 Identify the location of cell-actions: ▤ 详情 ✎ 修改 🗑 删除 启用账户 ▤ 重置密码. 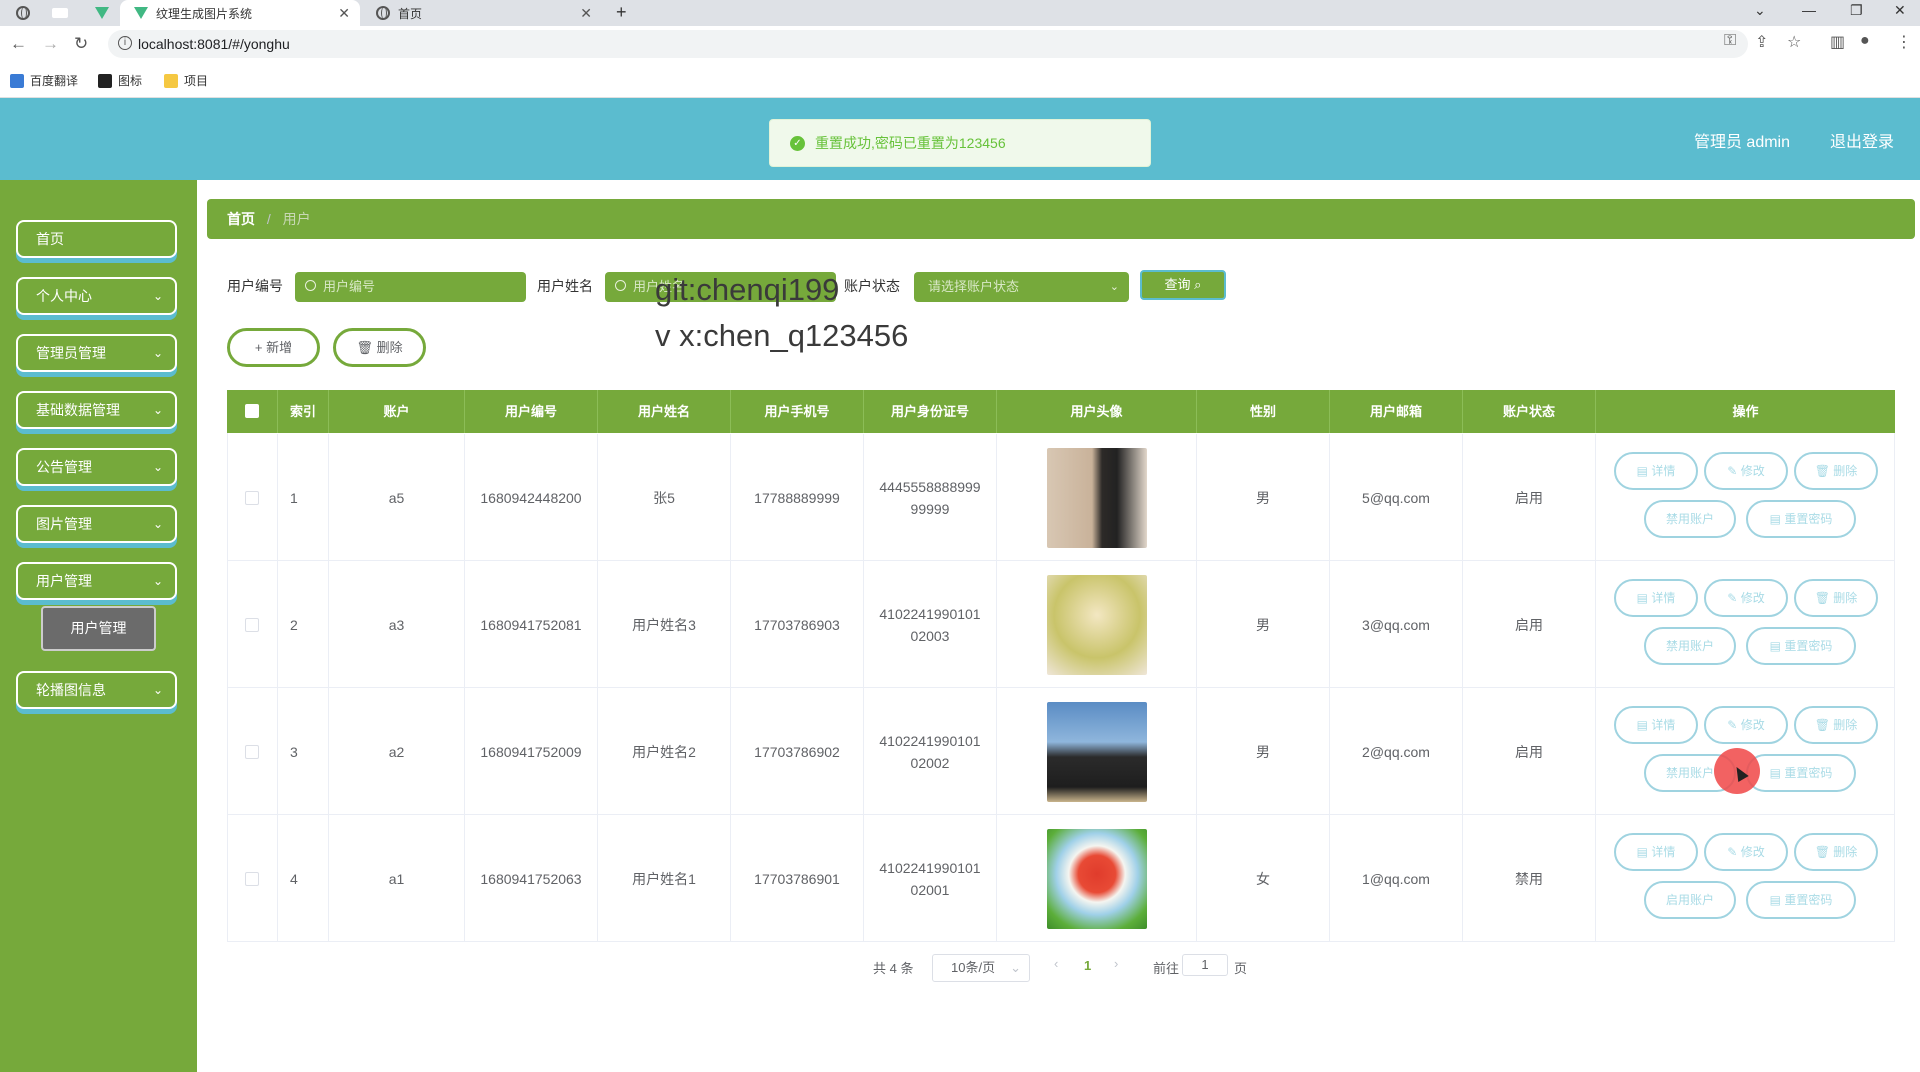
(1745, 878).